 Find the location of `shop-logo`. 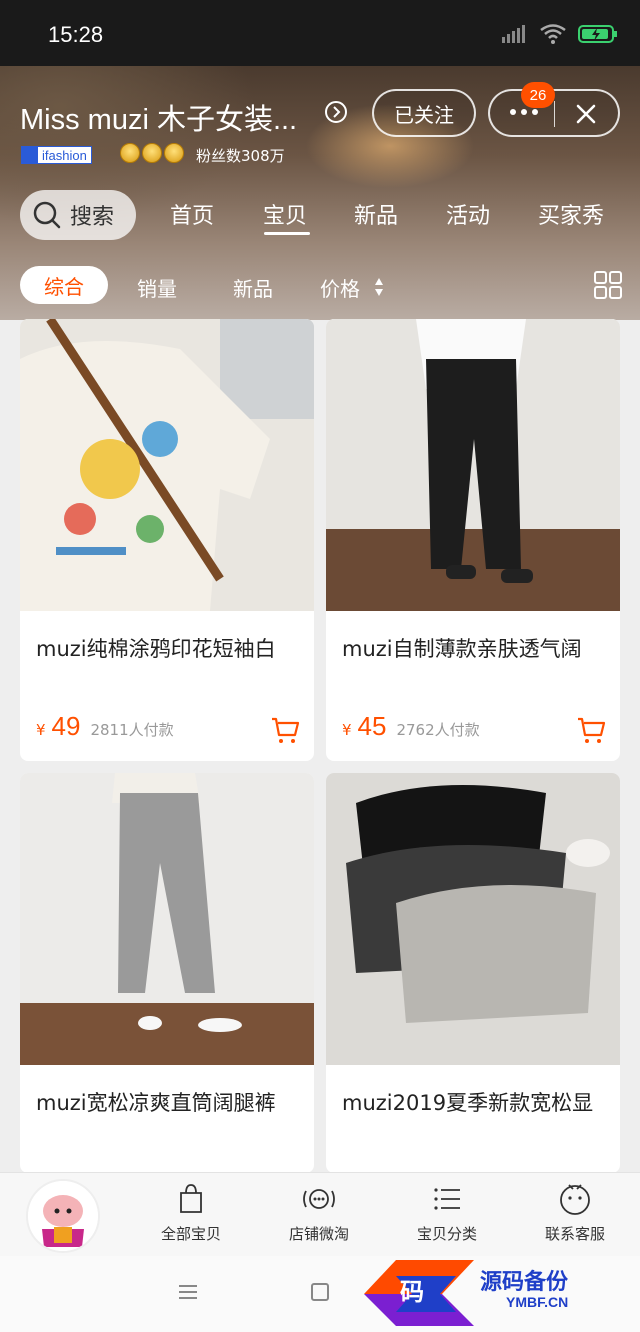

shop-logo is located at coordinates (63, 1216).